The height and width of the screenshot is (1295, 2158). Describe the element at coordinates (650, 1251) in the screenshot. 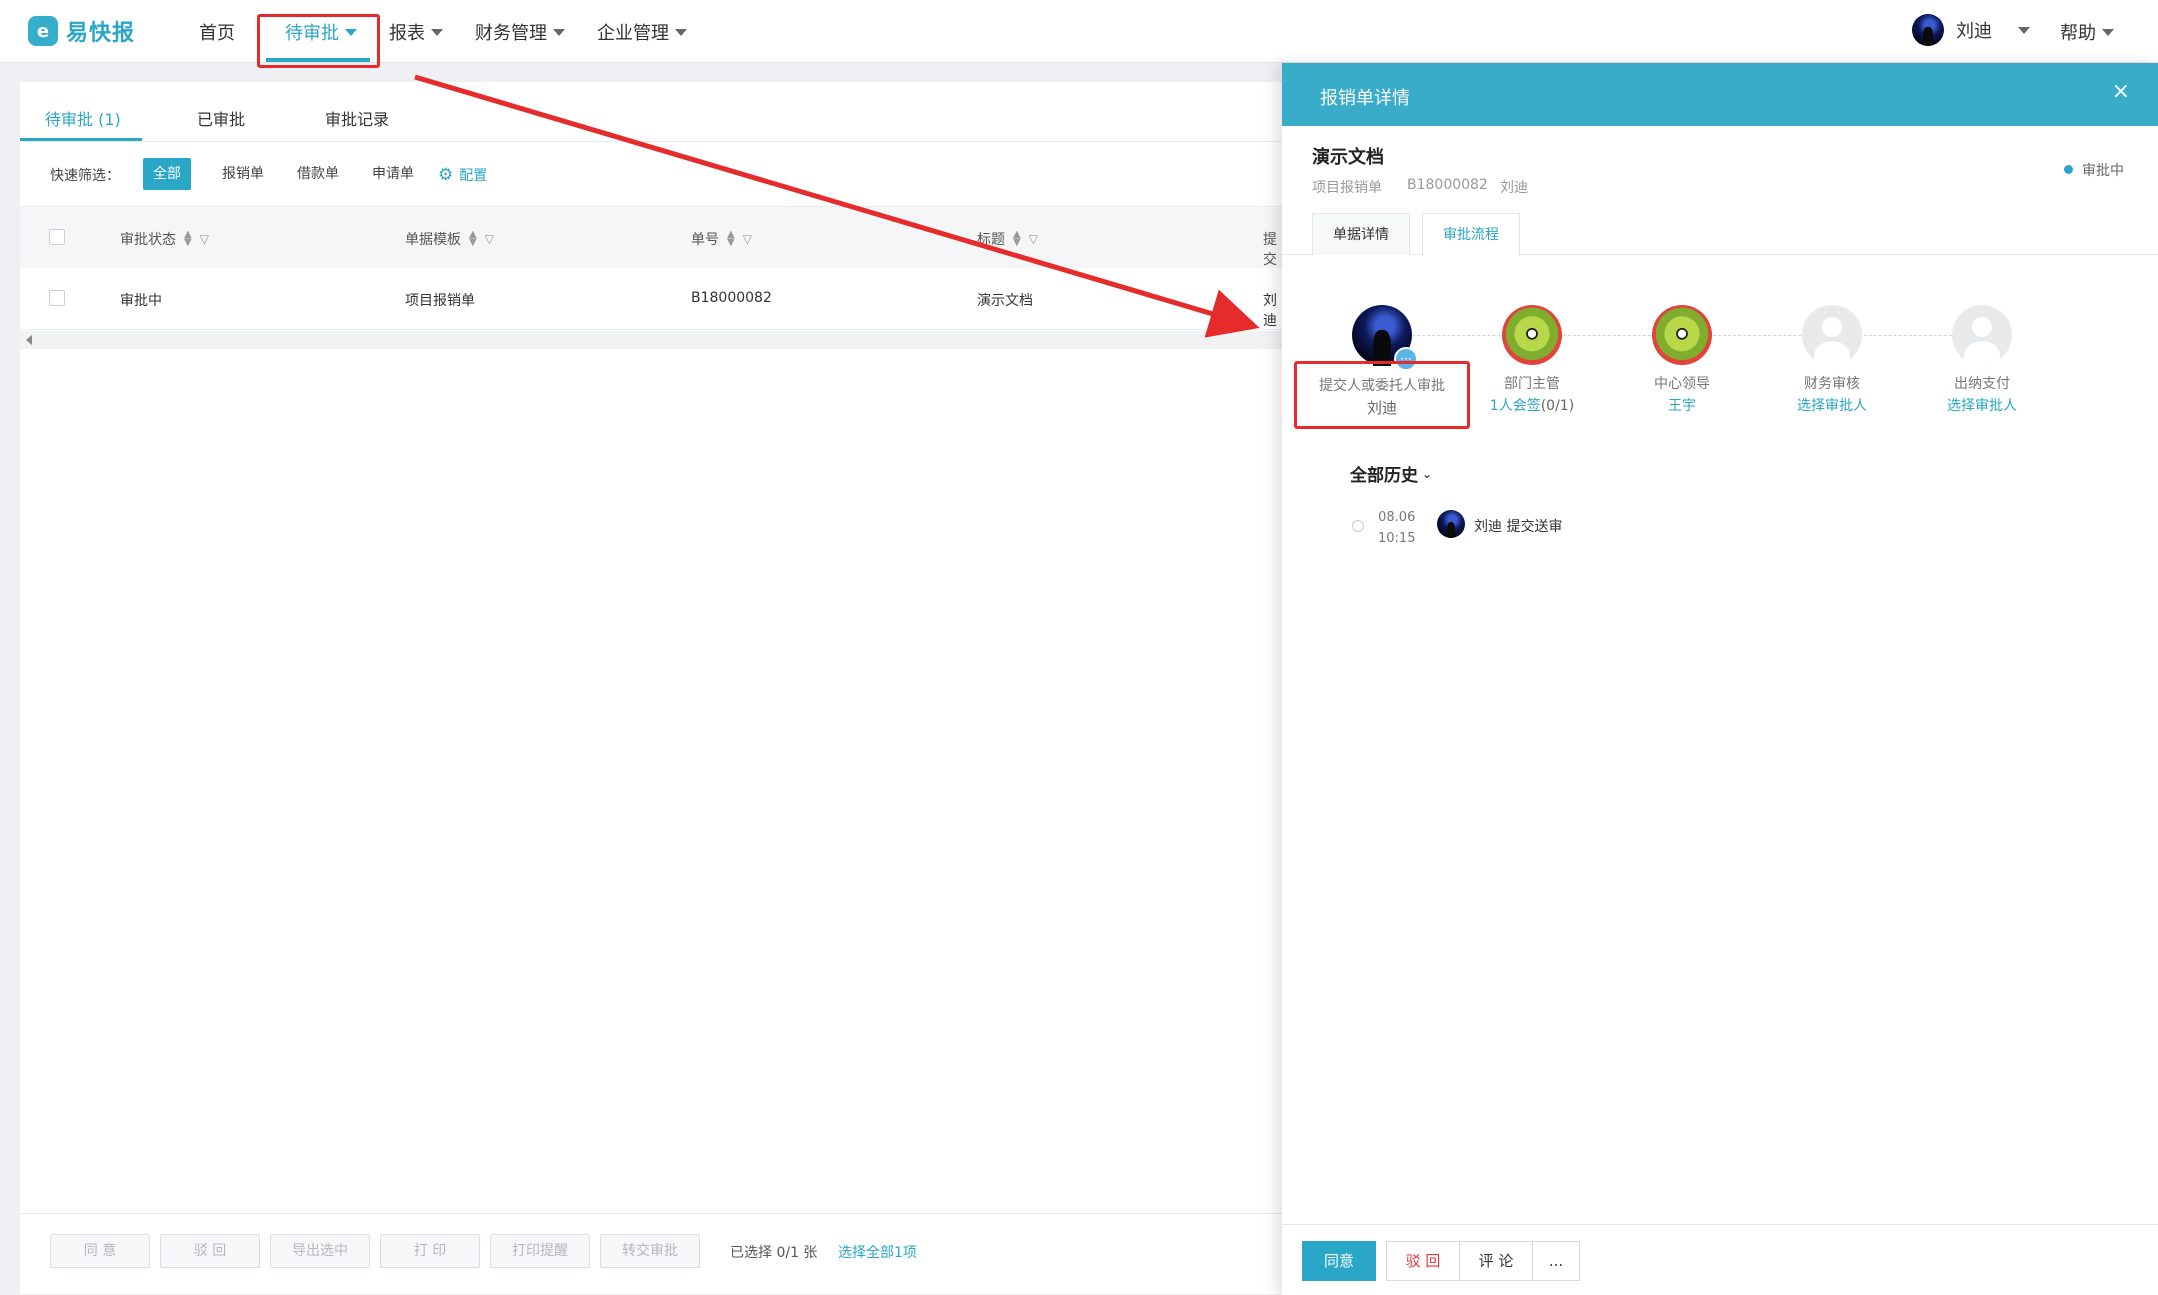

I see `transfer-approval-button: 转交审批` at that location.